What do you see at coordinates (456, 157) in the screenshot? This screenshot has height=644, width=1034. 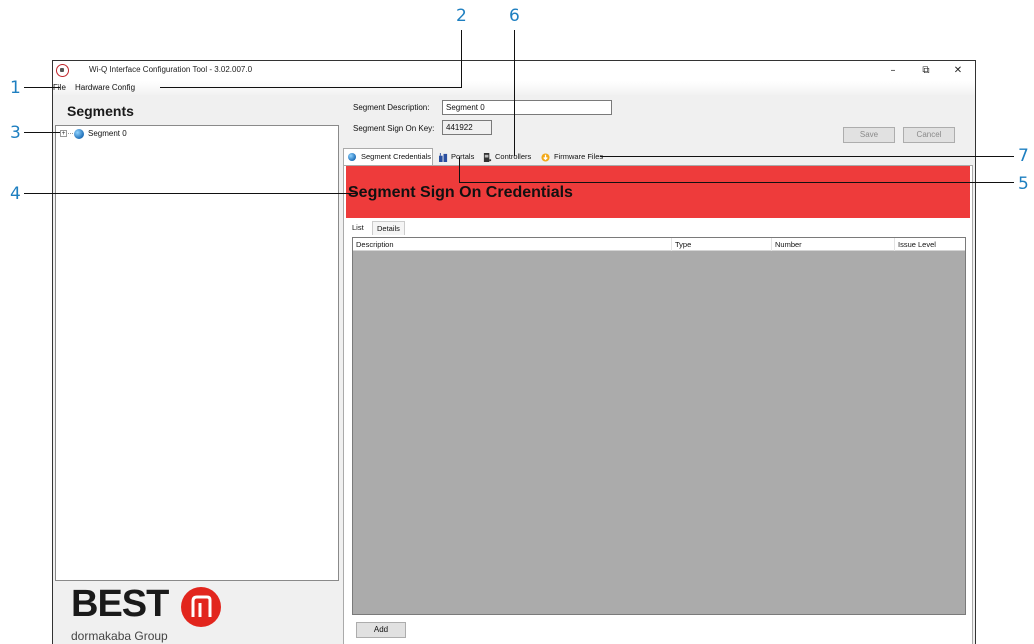 I see `tab-portals: Portals` at bounding box center [456, 157].